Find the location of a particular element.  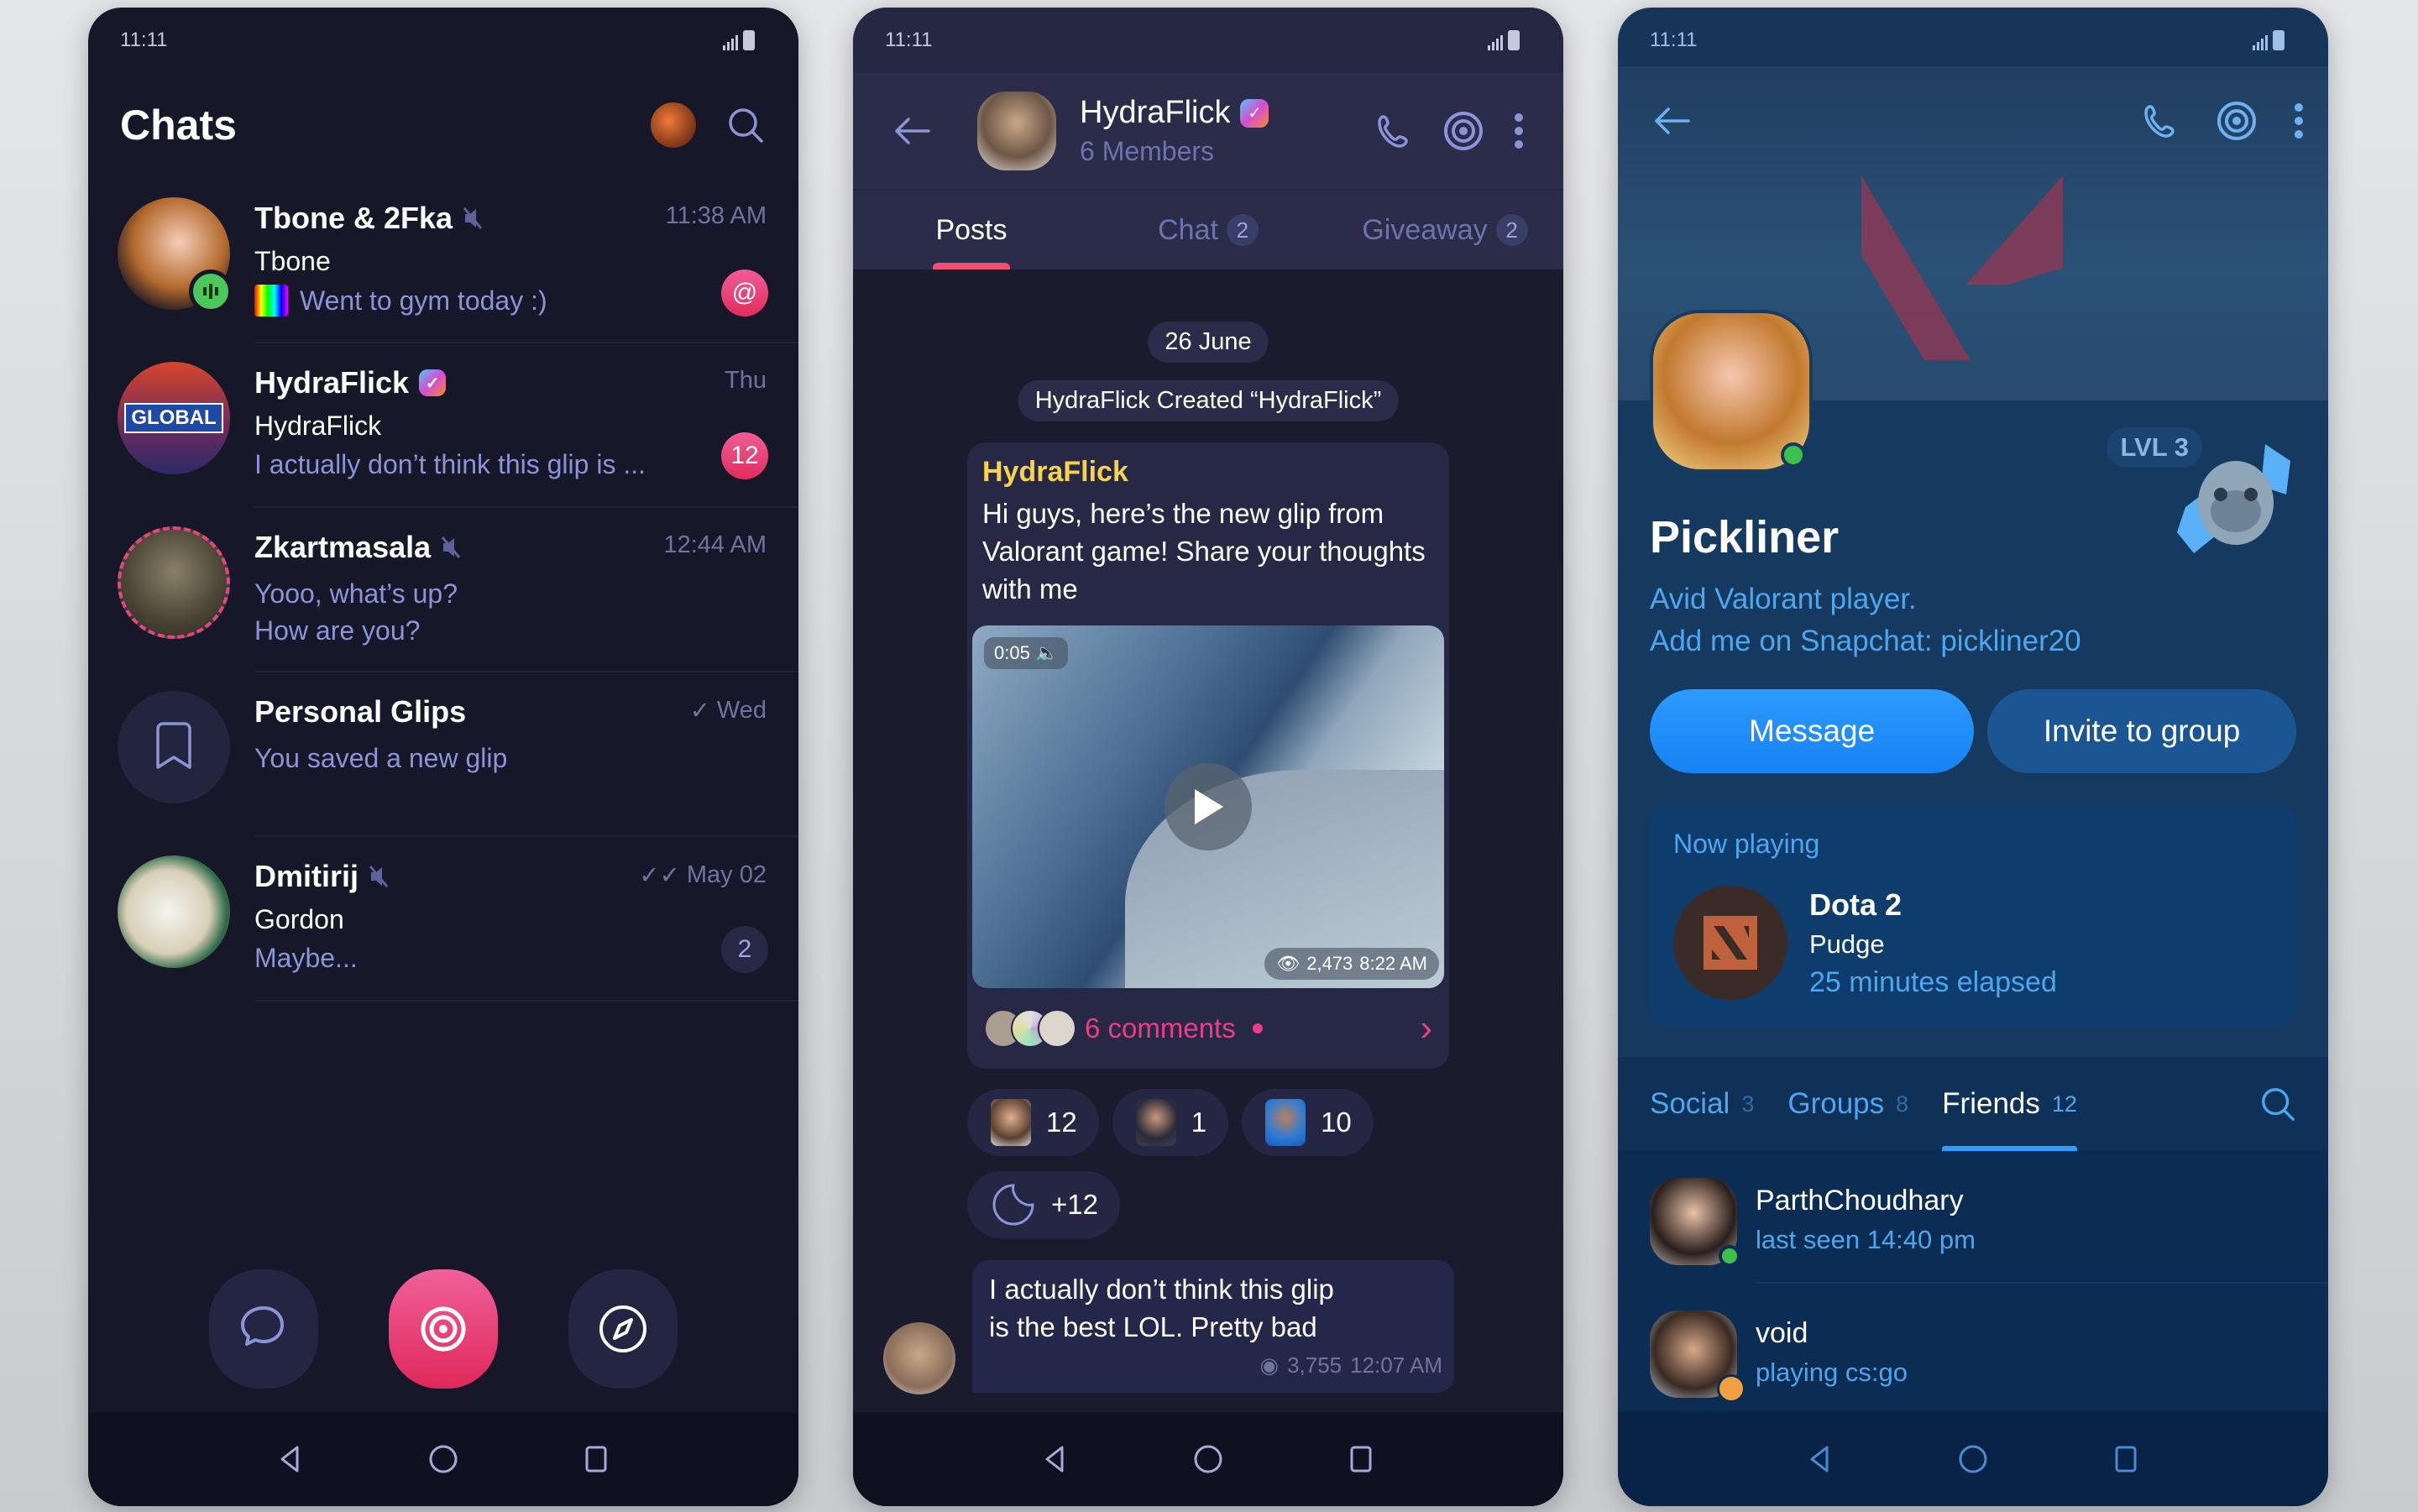

bottom-action-bar is located at coordinates (443, 1329).